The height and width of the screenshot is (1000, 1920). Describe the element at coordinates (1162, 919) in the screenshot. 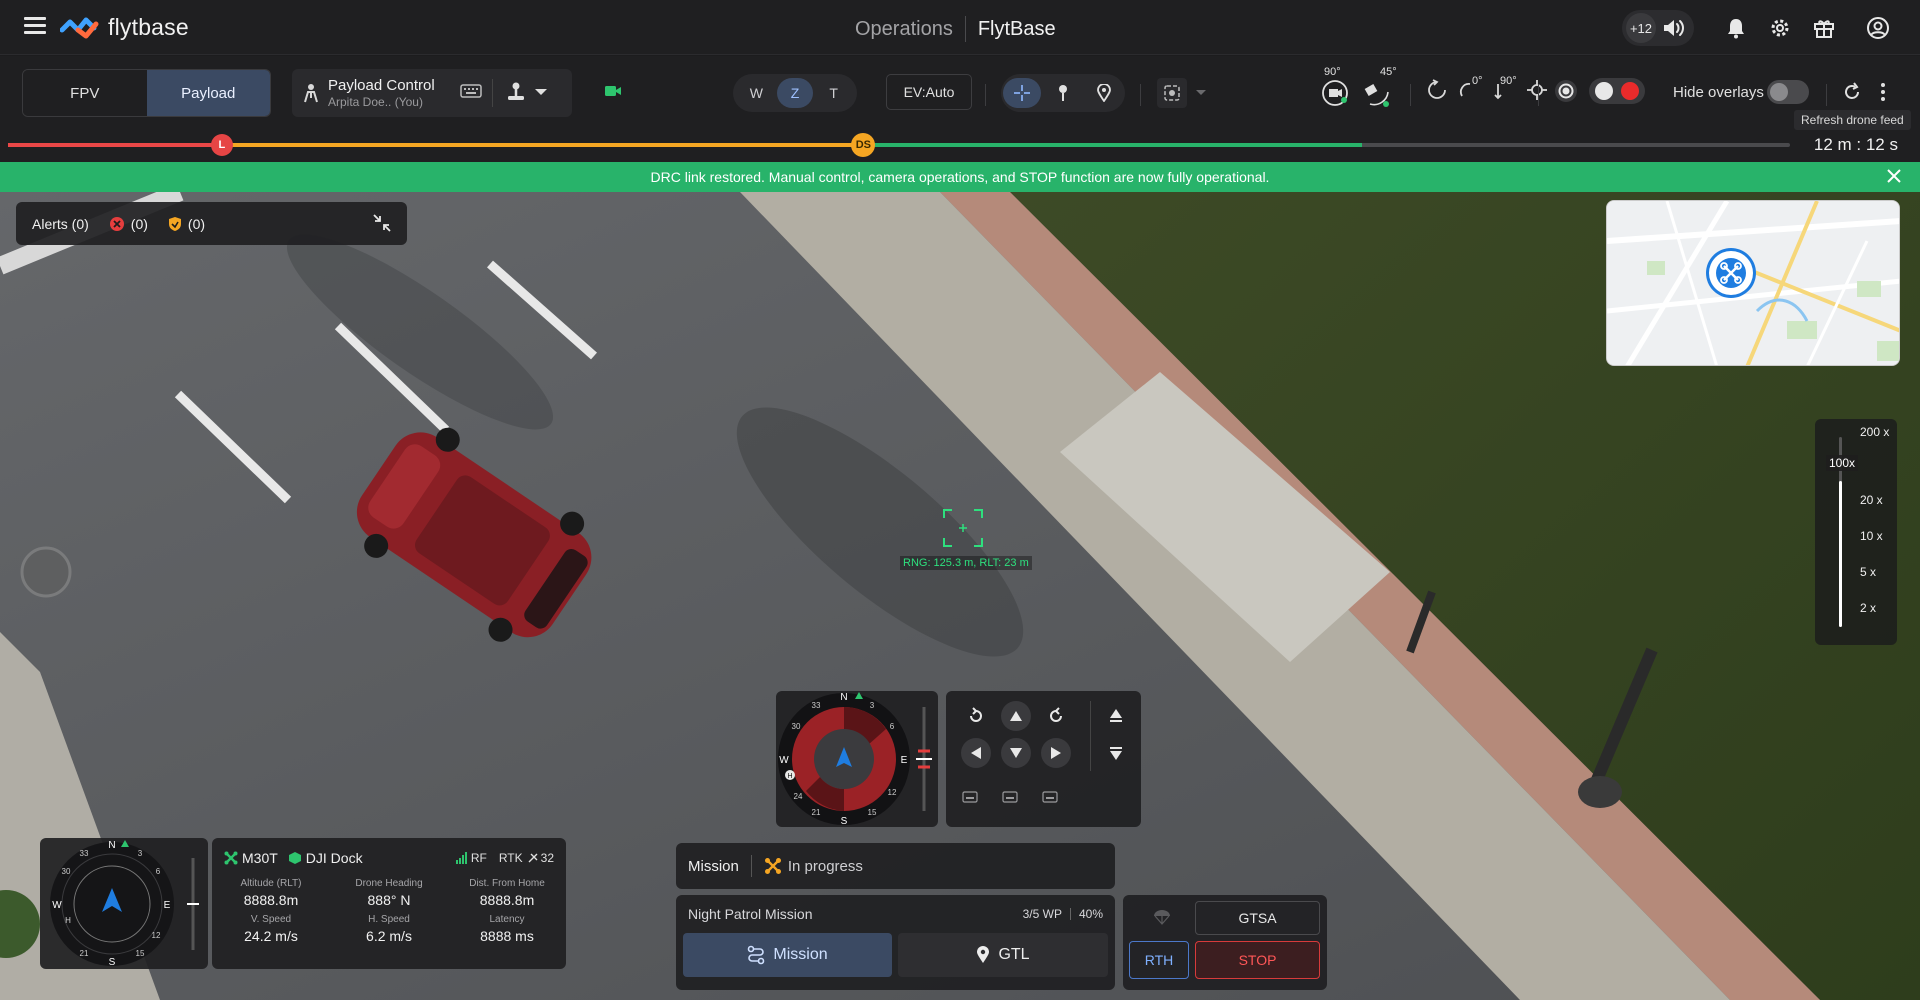

I see `parachute-icon` at that location.